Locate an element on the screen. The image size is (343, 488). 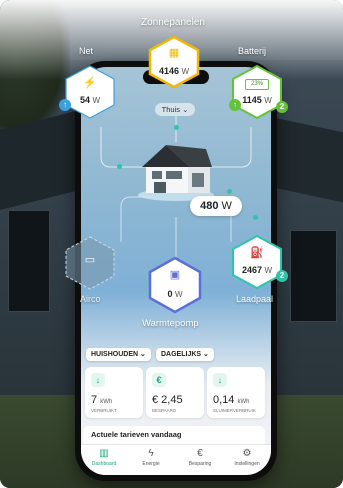
charger-label: Laadpaal is located at coordinates (255, 299).